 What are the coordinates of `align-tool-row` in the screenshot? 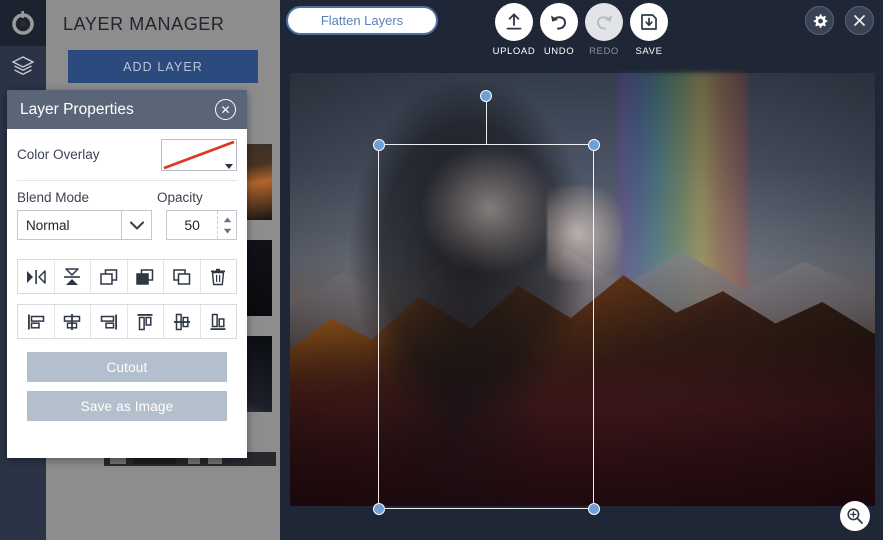 It's located at (127, 321).